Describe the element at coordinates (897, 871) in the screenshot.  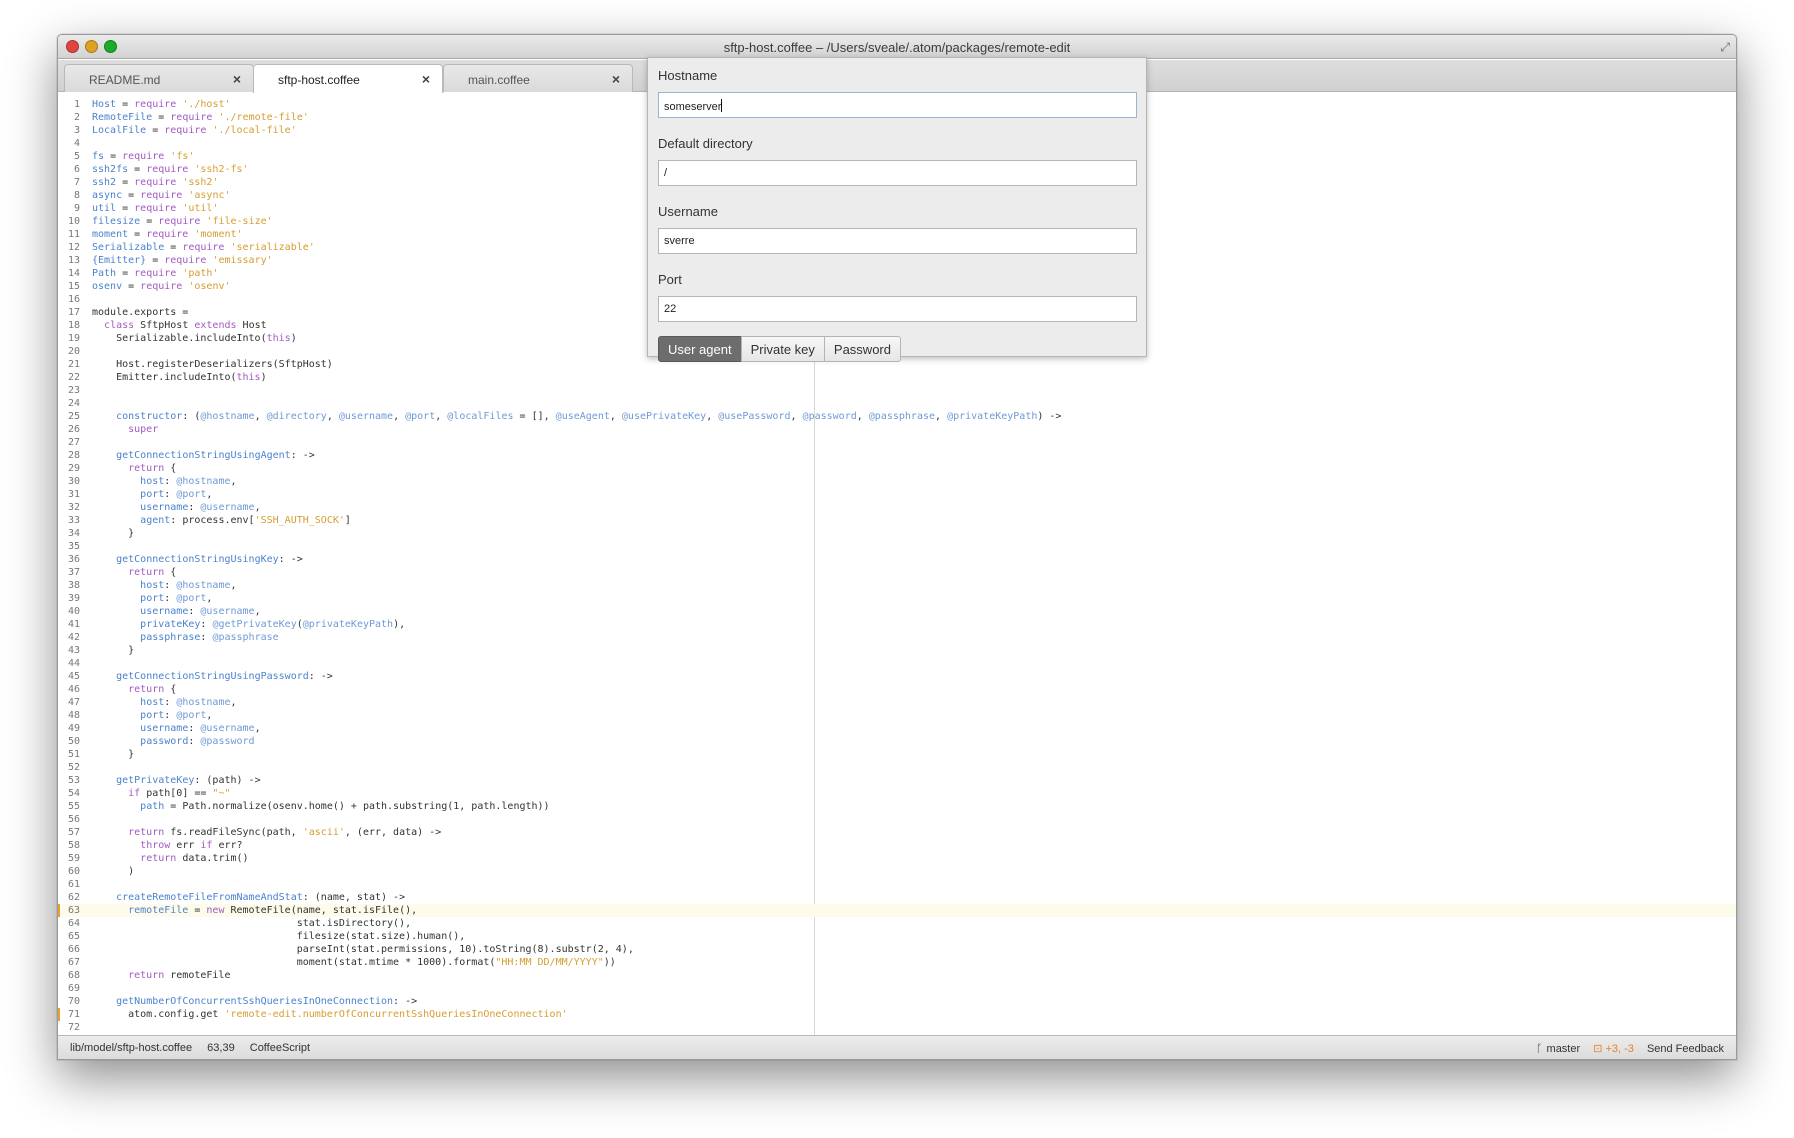
I see `code-line: 60 )` at that location.